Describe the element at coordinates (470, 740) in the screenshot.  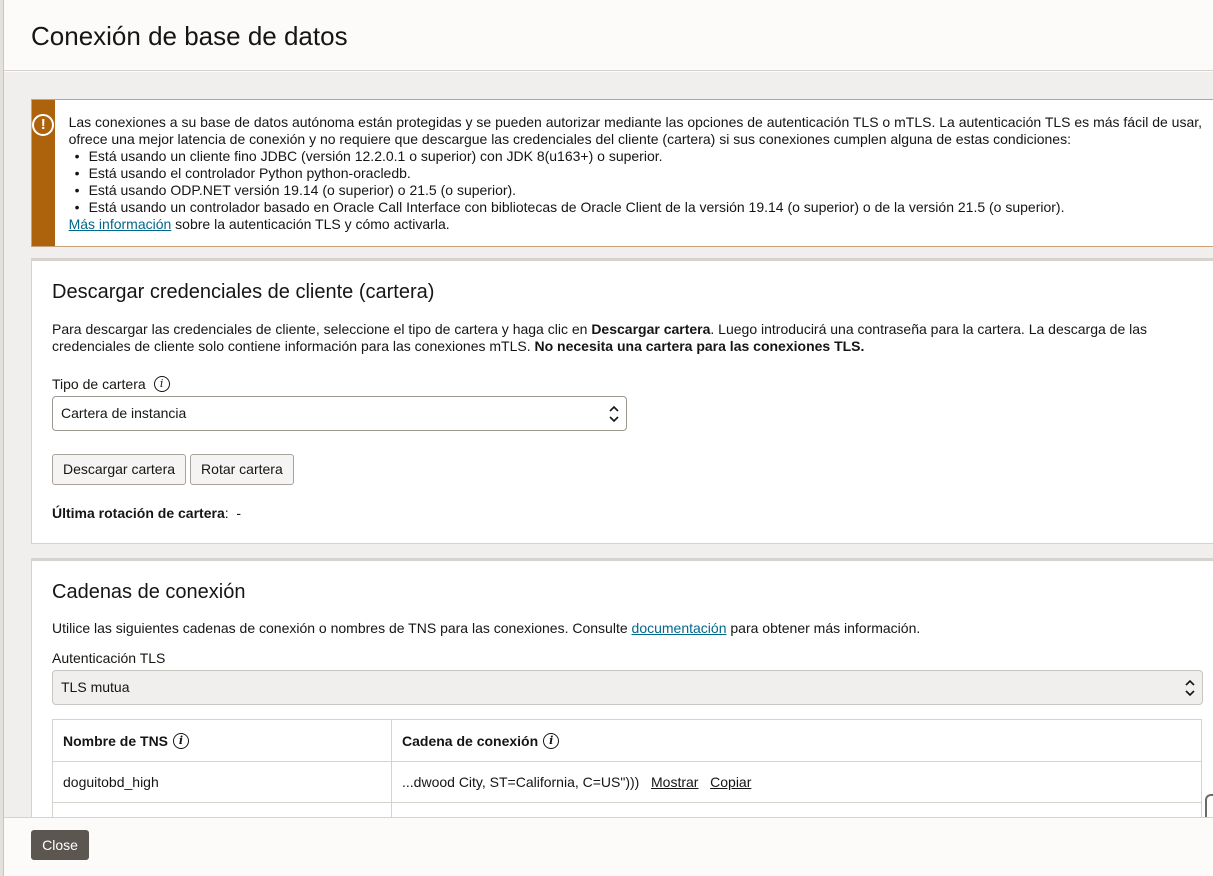
I see `column-header-label: Cadena de conexión` at that location.